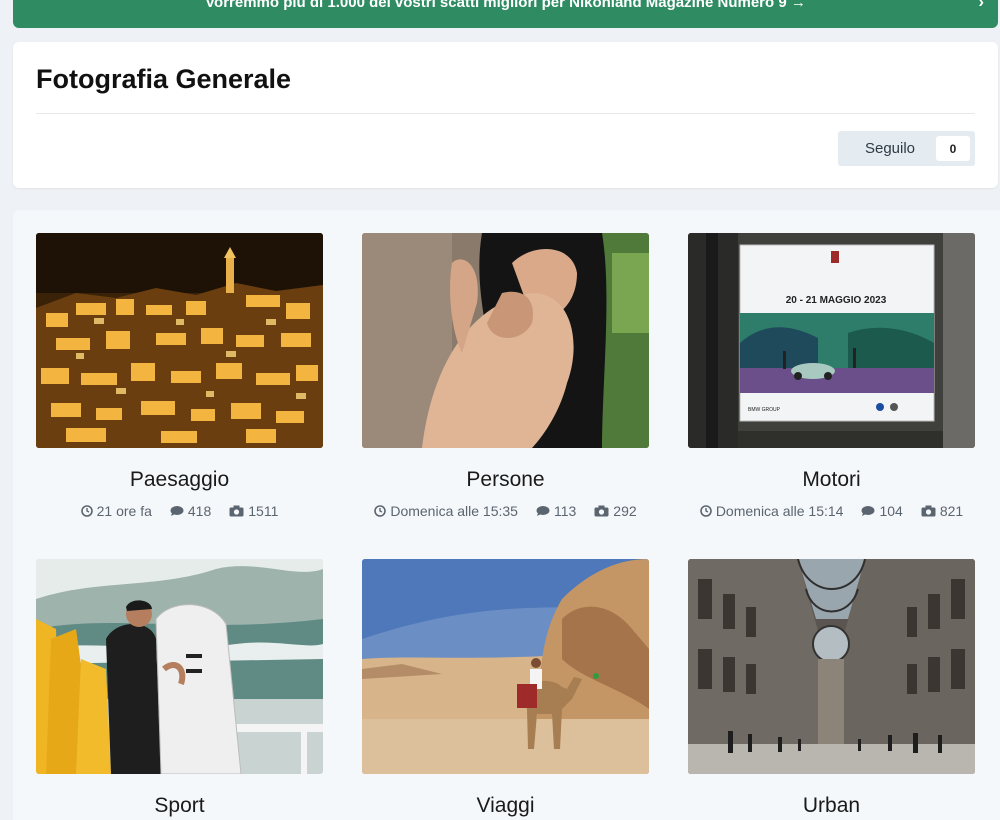 The width and height of the screenshot is (1000, 820). I want to click on follow-label: Seguilo, so click(887, 148).